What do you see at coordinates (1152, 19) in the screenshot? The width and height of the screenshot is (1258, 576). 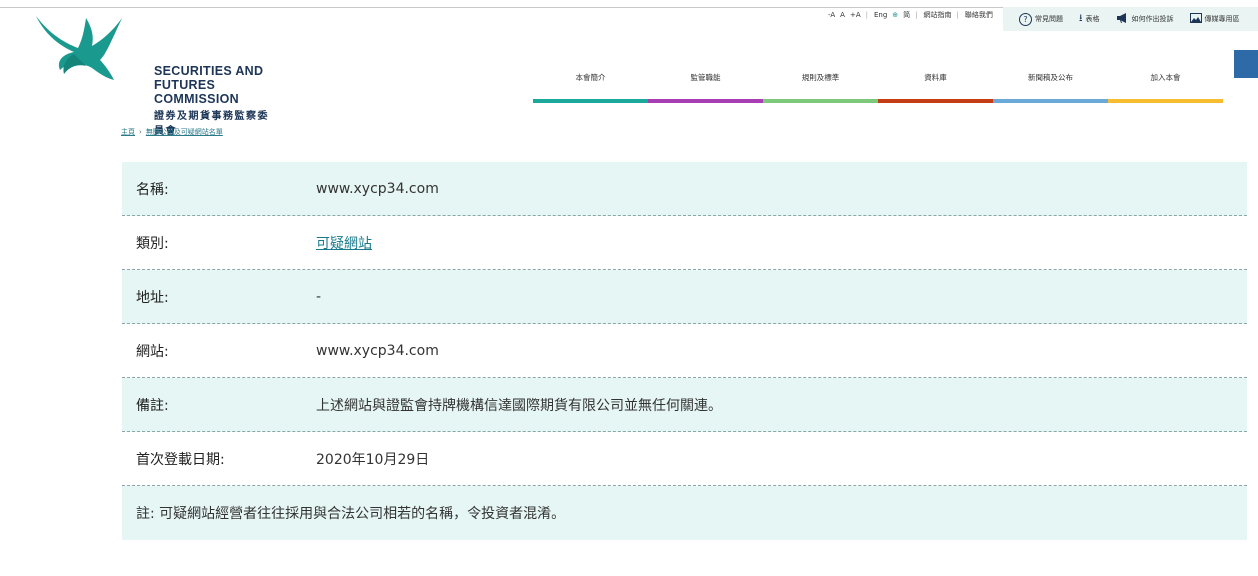 I see `quick-link-label: 如何作出投訴` at bounding box center [1152, 19].